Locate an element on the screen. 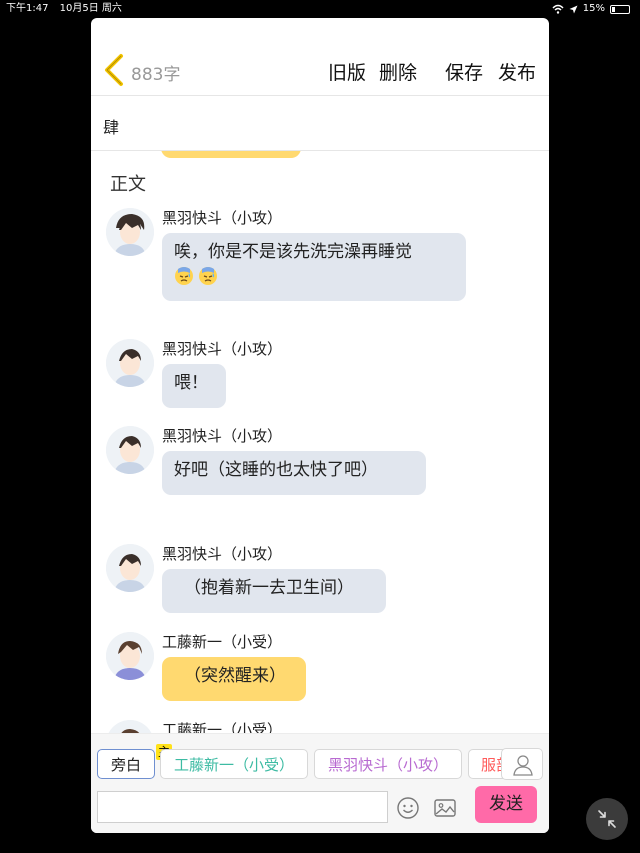 This screenshot has height=853, width=640. collapse-icon is located at coordinates (607, 819).